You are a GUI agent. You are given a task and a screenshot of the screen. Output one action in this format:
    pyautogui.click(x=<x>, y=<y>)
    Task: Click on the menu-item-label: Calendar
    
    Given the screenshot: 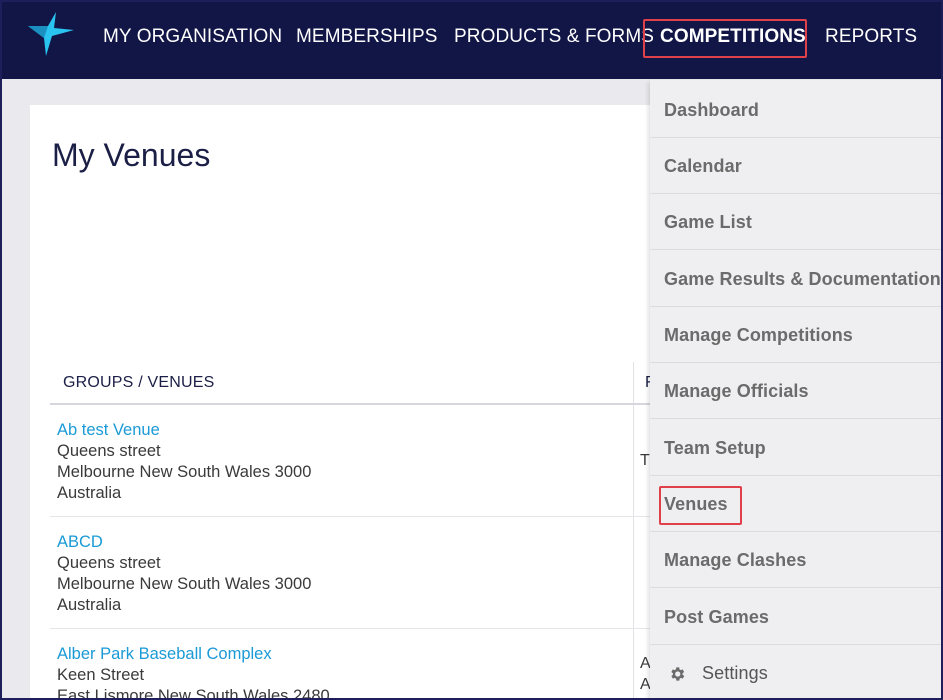 What is the action you would take?
    pyautogui.click(x=703, y=166)
    